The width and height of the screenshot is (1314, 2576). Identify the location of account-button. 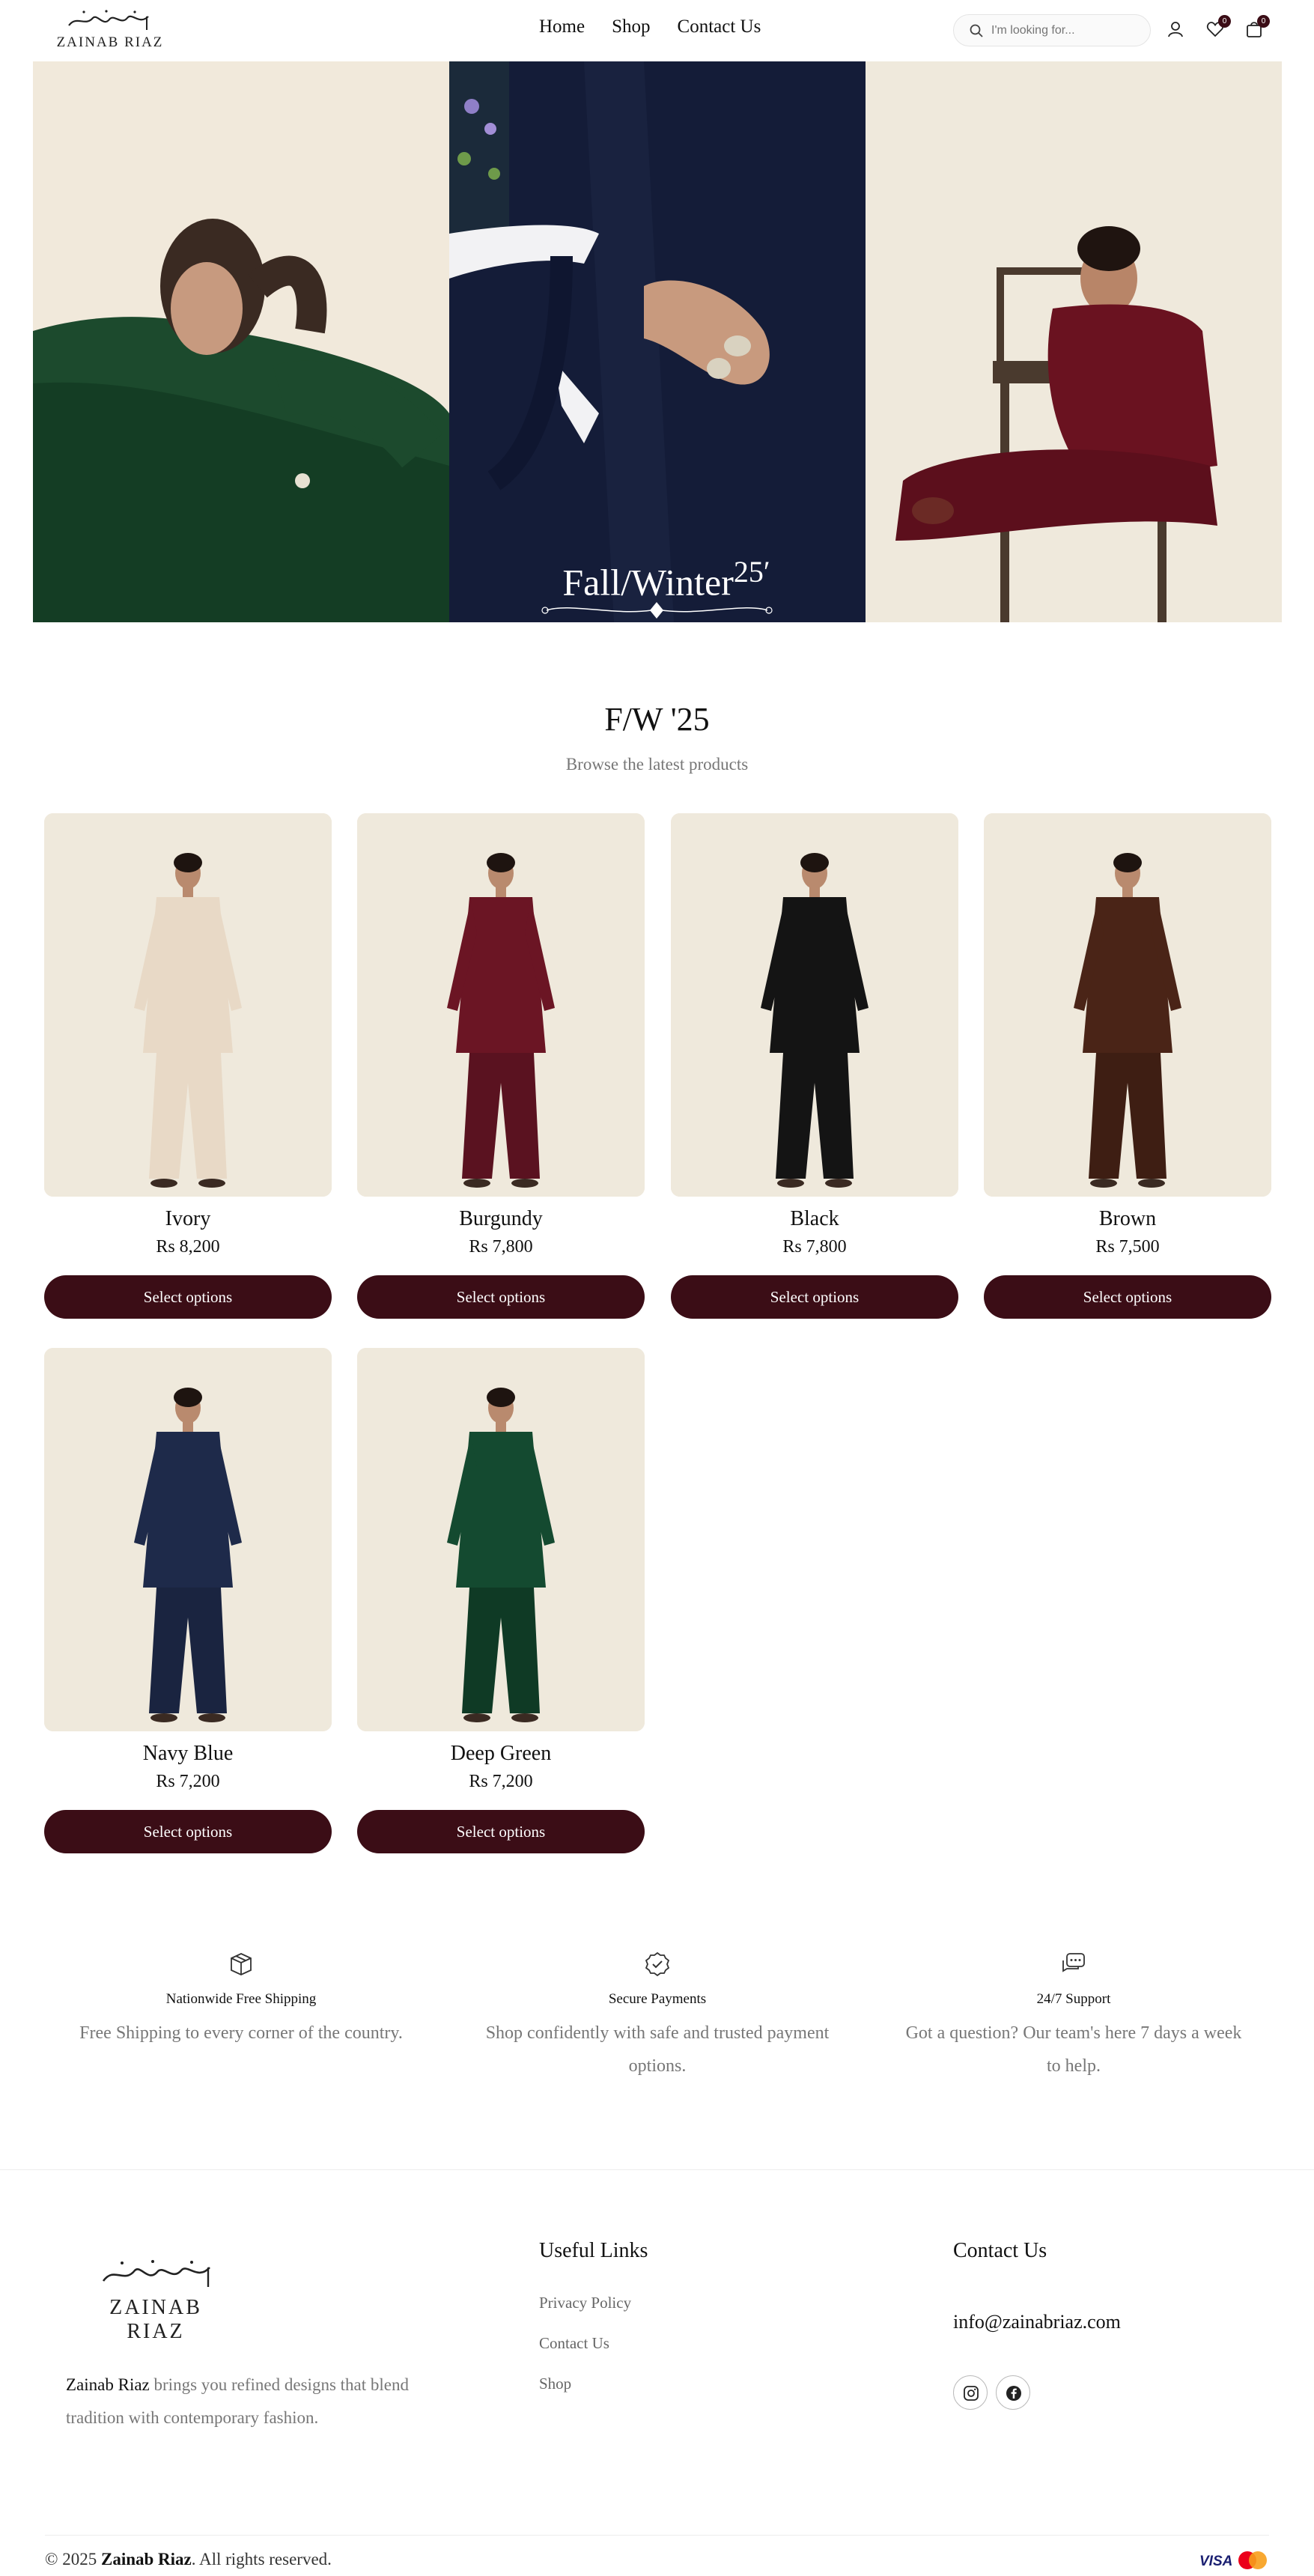
(1175, 29).